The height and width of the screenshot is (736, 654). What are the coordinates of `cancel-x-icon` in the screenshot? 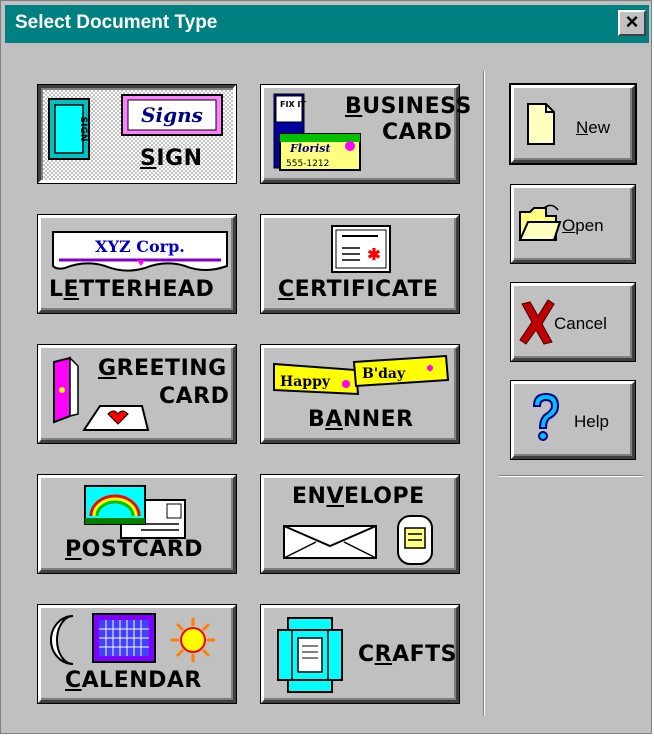 It's located at (537, 322).